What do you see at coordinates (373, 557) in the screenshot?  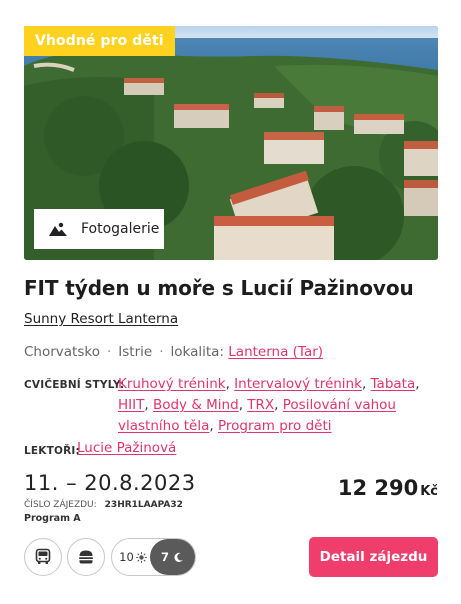 I see `trip-detail-button: Detail zájezdu` at bounding box center [373, 557].